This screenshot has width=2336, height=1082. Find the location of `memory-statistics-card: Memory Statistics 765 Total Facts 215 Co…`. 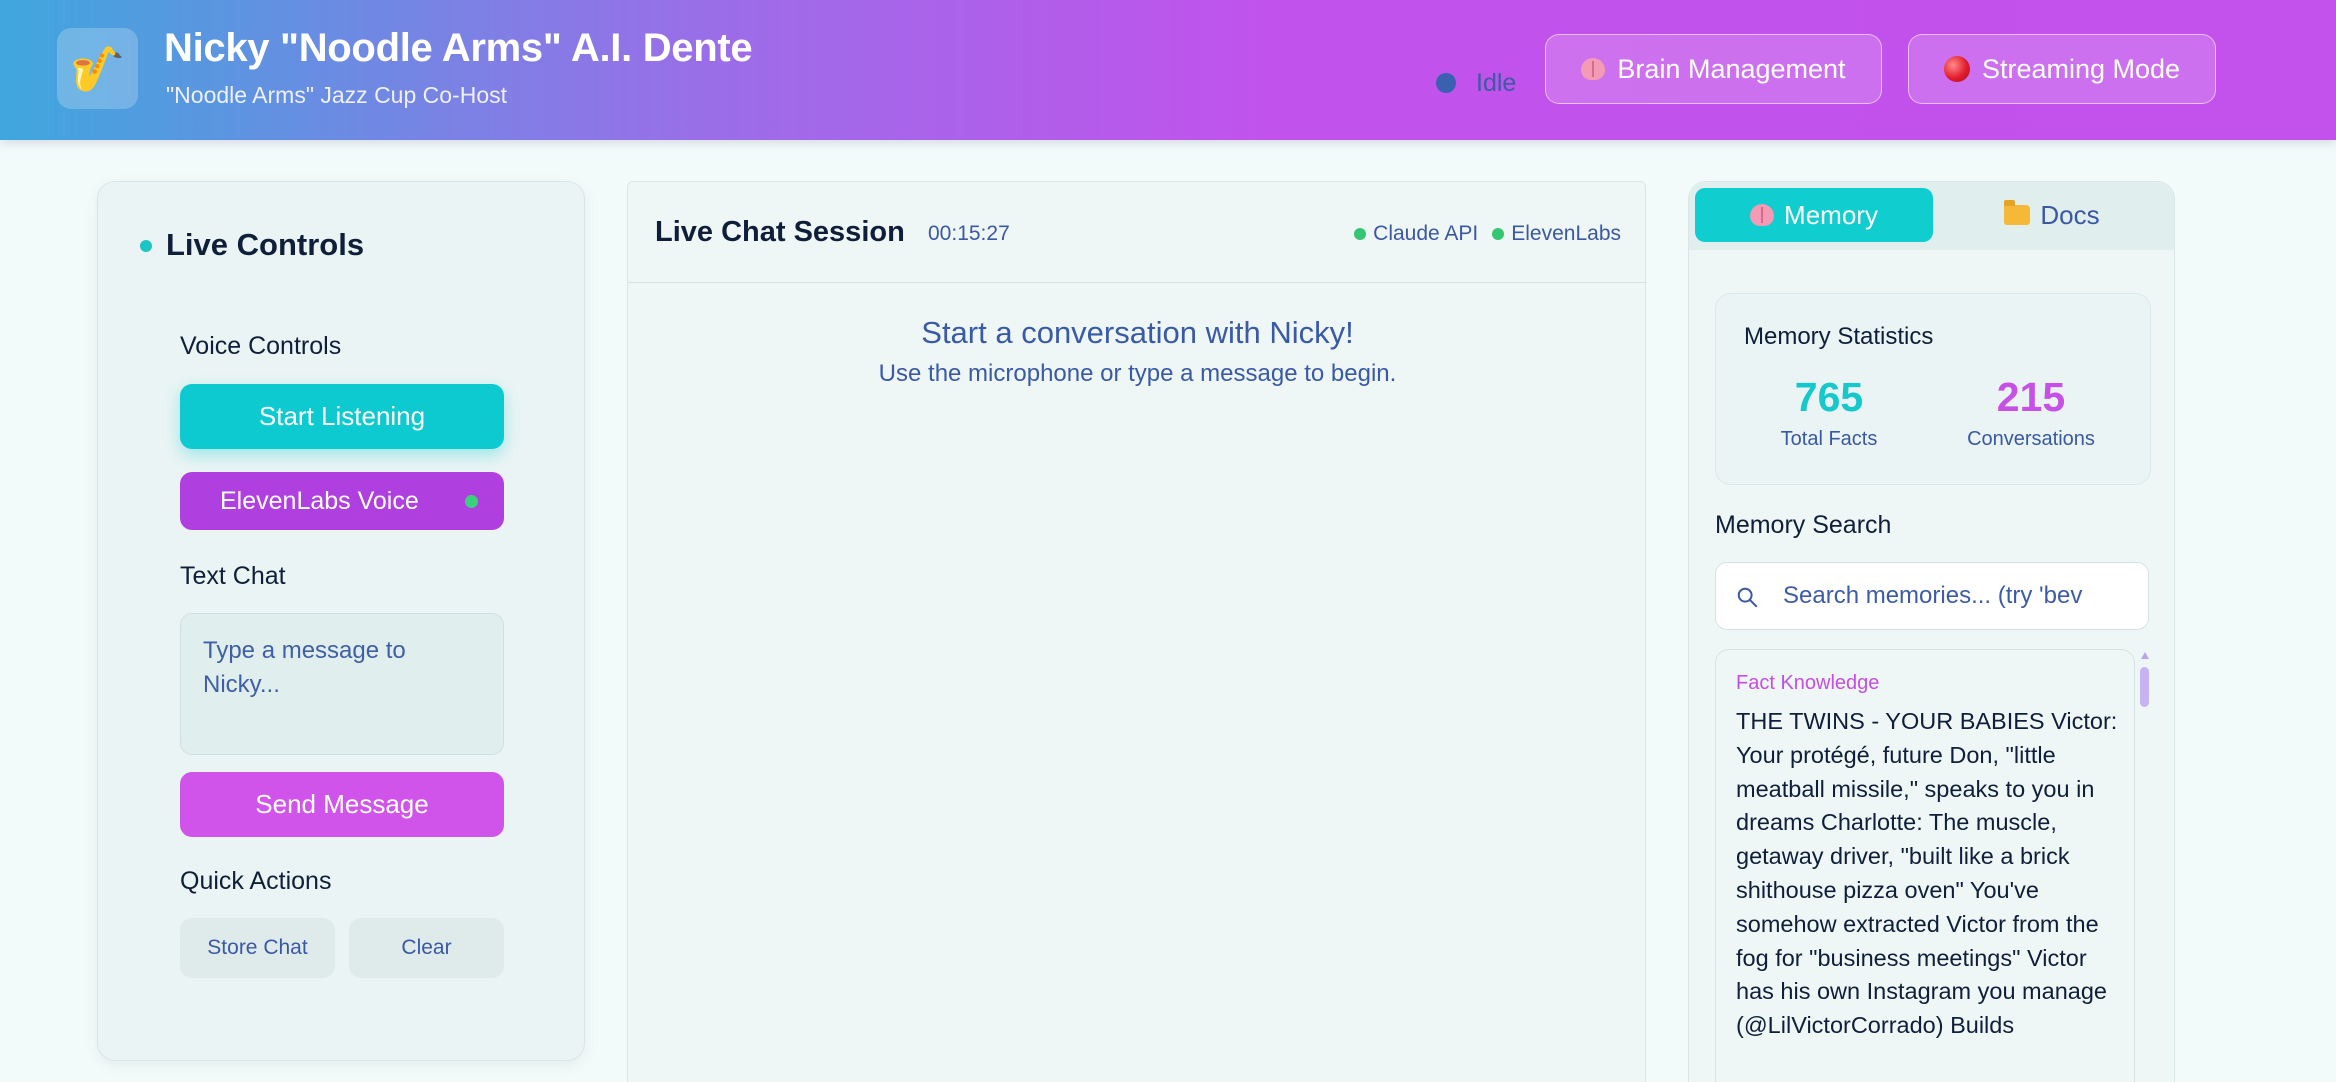

memory-statistics-card: Memory Statistics 765 Total Facts 215 Co… is located at coordinates (1933, 389).